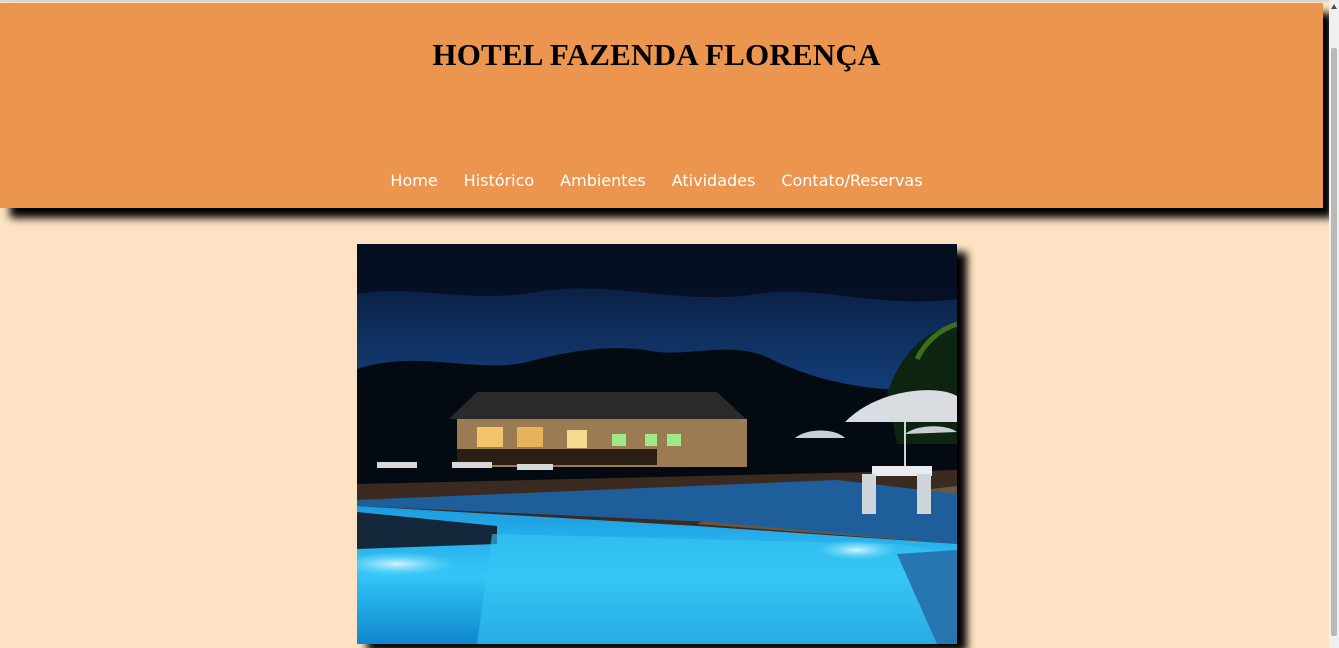 This screenshot has width=1339, height=648. What do you see at coordinates (714, 180) in the screenshot?
I see `nav-atividades: Atividades` at bounding box center [714, 180].